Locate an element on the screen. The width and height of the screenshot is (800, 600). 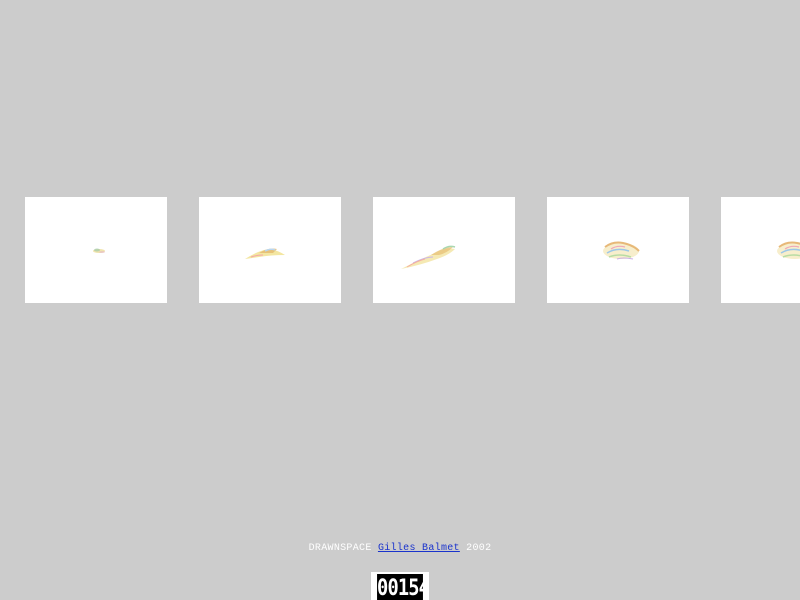
drawing-2-image is located at coordinates (265, 253).